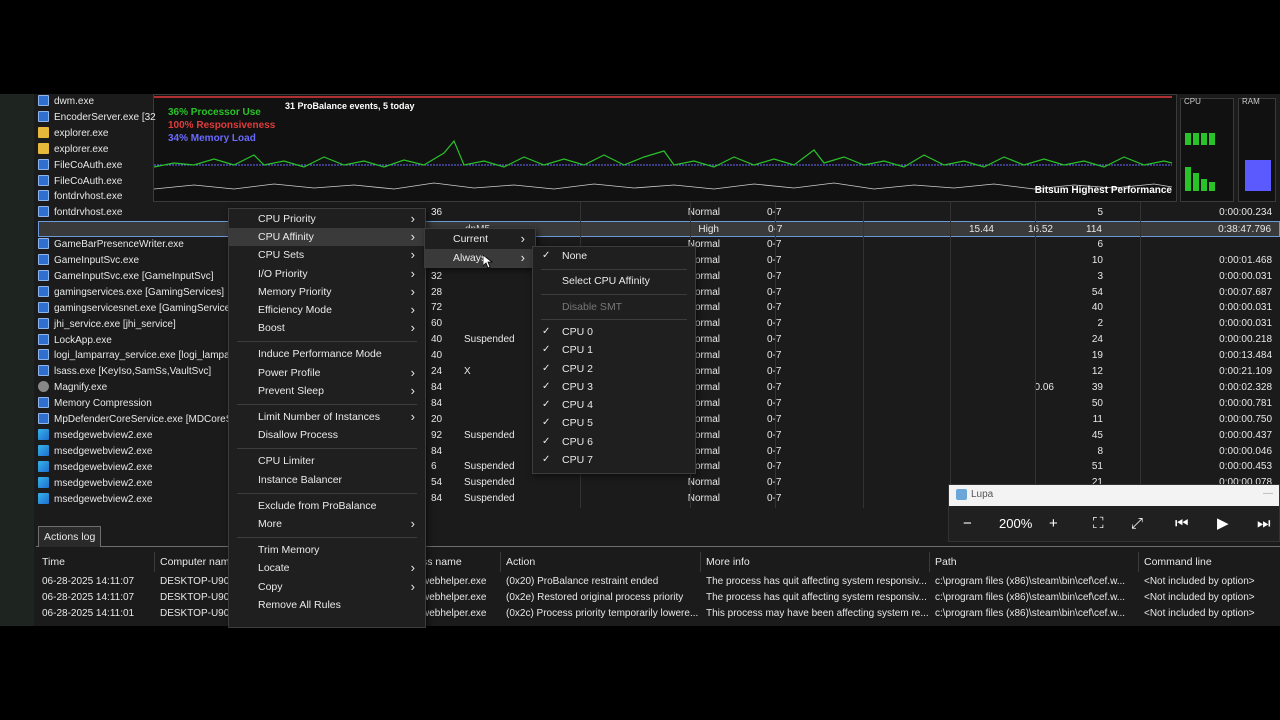  What do you see at coordinates (222, 125) in the screenshot?
I see `responsiveness-legend: 100% Responsiveness` at bounding box center [222, 125].